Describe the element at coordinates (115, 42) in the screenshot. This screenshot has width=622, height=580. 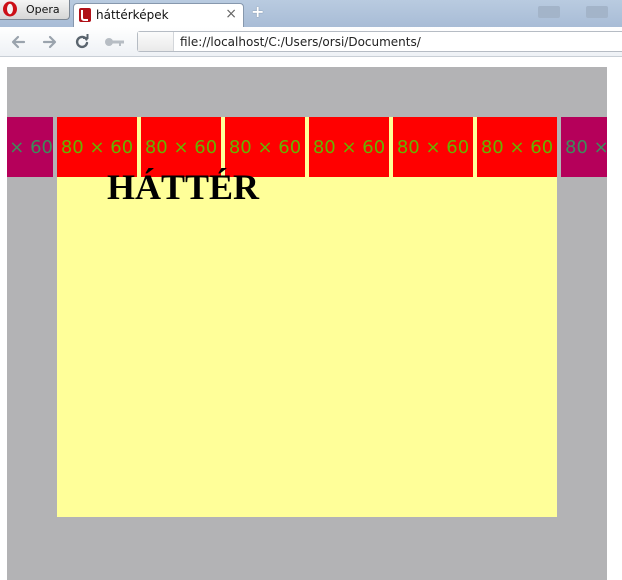
I see `key-icon` at that location.